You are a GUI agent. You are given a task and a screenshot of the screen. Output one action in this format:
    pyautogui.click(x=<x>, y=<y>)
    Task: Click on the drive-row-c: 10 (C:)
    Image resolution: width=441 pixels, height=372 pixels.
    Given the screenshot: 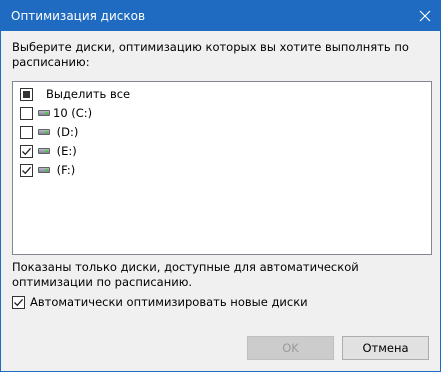 What is the action you would take?
    pyautogui.click(x=56, y=113)
    